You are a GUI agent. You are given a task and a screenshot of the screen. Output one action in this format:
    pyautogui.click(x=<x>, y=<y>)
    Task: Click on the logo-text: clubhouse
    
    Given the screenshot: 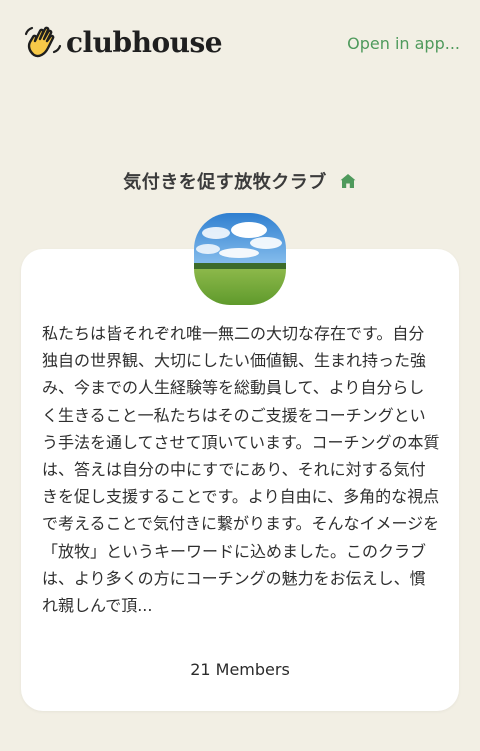 What is the action you would take?
    pyautogui.click(x=144, y=42)
    